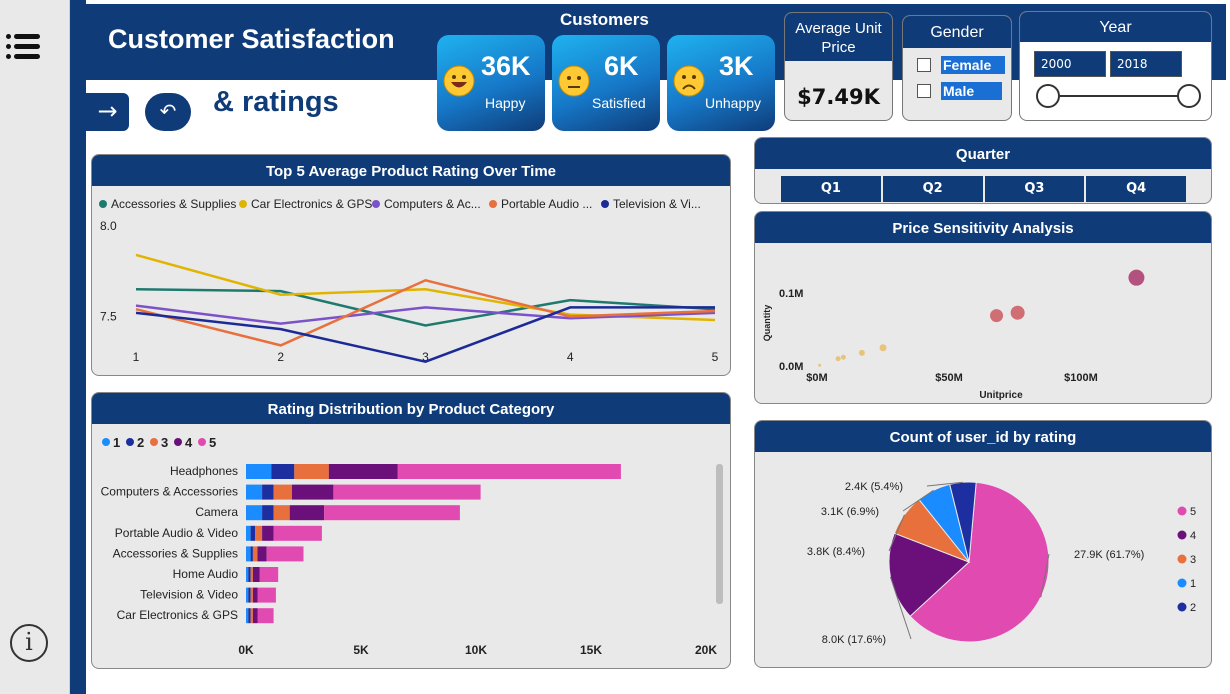 This screenshot has width=1230, height=694. I want to click on gender-title: Gender, so click(957, 32).